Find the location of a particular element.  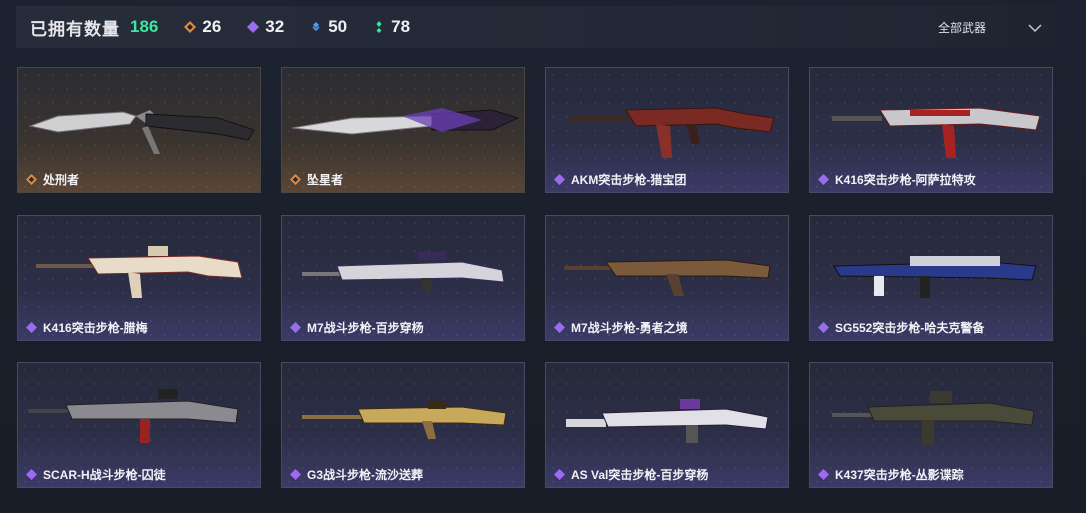

weapon-card: AKM突击步枪-猎宝团 is located at coordinates (667, 130).